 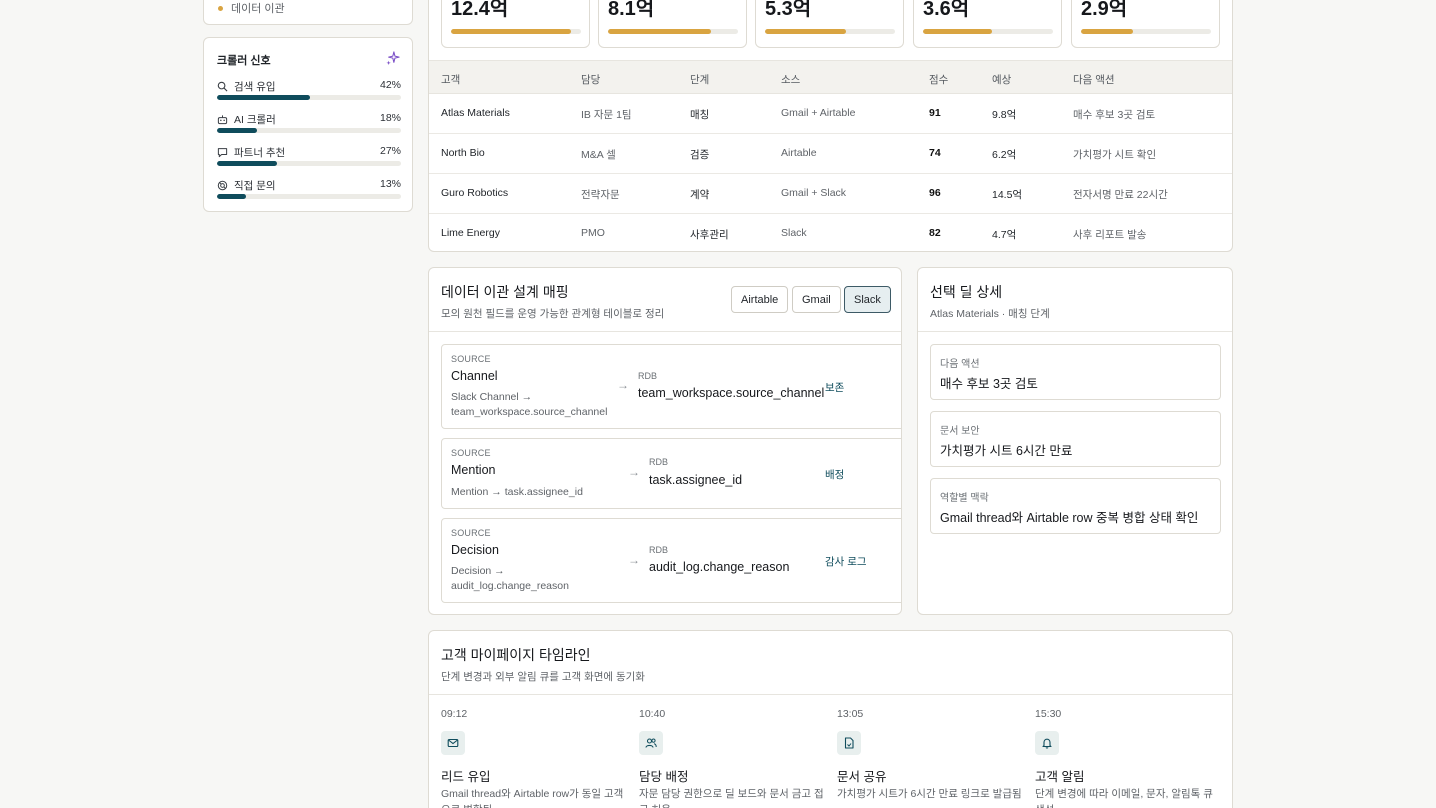 I want to click on users-icon, so click(x=651, y=743).